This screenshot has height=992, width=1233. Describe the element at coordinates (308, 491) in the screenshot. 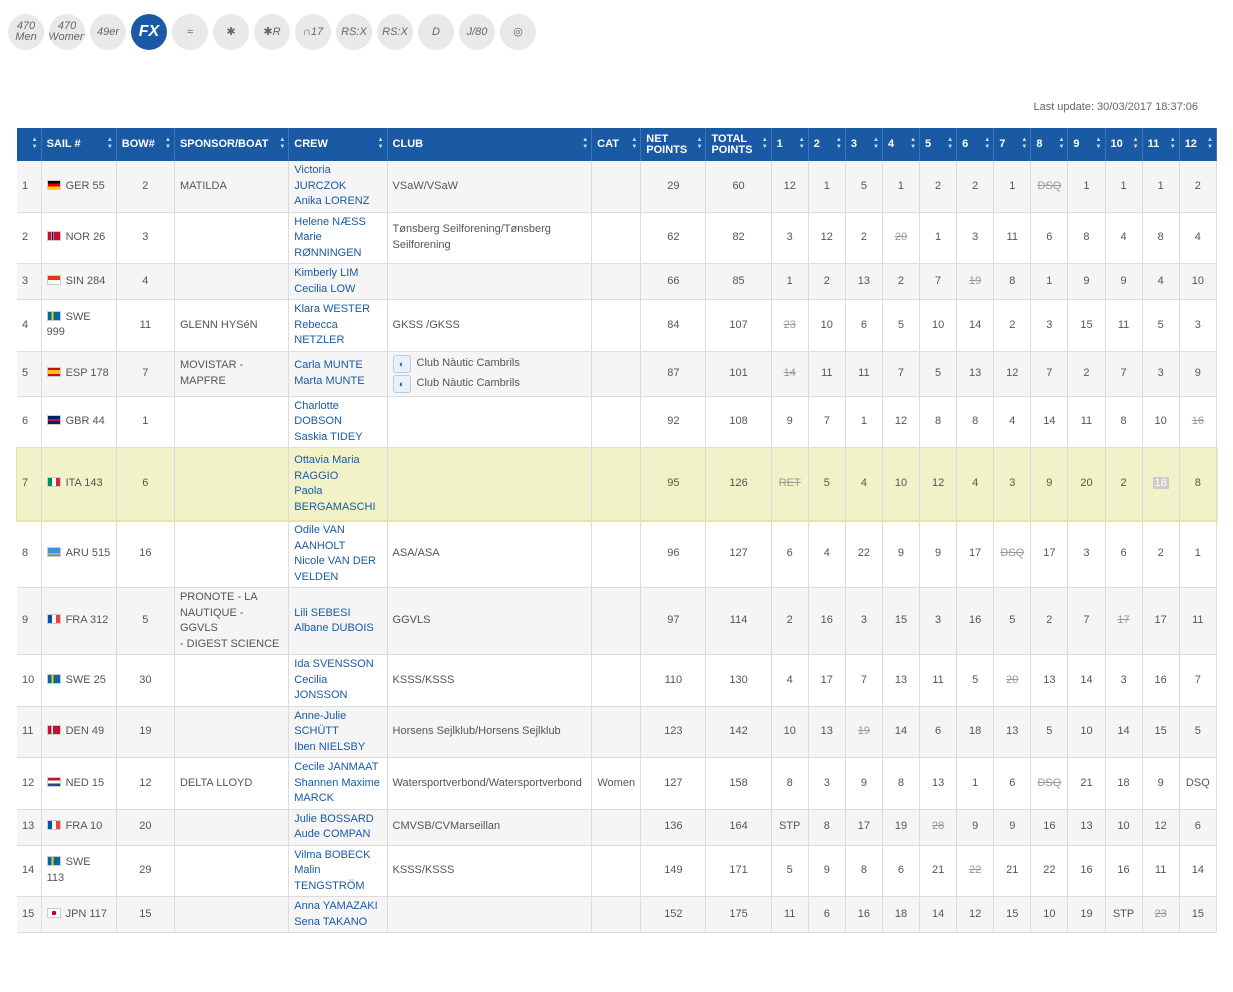

I see `crew-name: Paola` at that location.